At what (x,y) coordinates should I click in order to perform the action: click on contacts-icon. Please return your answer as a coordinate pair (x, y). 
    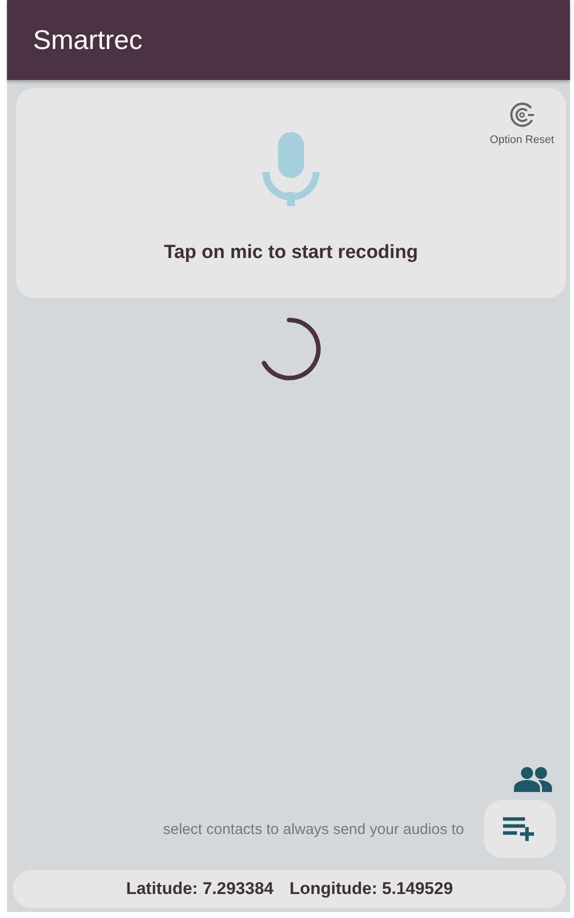
    Looking at the image, I should click on (533, 779).